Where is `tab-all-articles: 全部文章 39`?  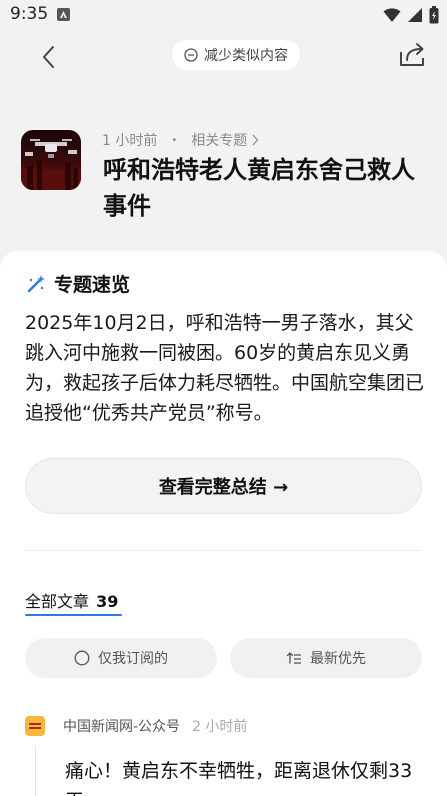
tab-all-articles: 全部文章 39 is located at coordinates (71, 600).